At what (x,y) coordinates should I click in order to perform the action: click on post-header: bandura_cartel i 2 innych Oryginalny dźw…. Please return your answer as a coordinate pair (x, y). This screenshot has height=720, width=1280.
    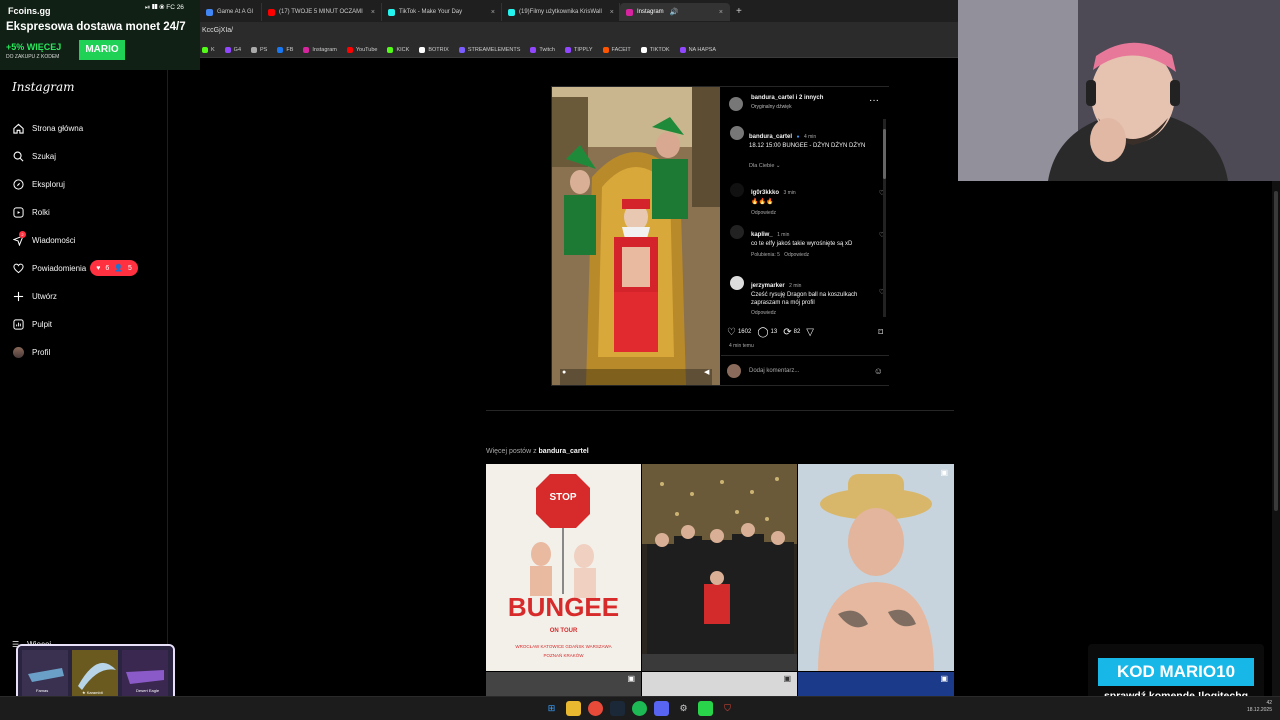
    Looking at the image, I should click on (805, 105).